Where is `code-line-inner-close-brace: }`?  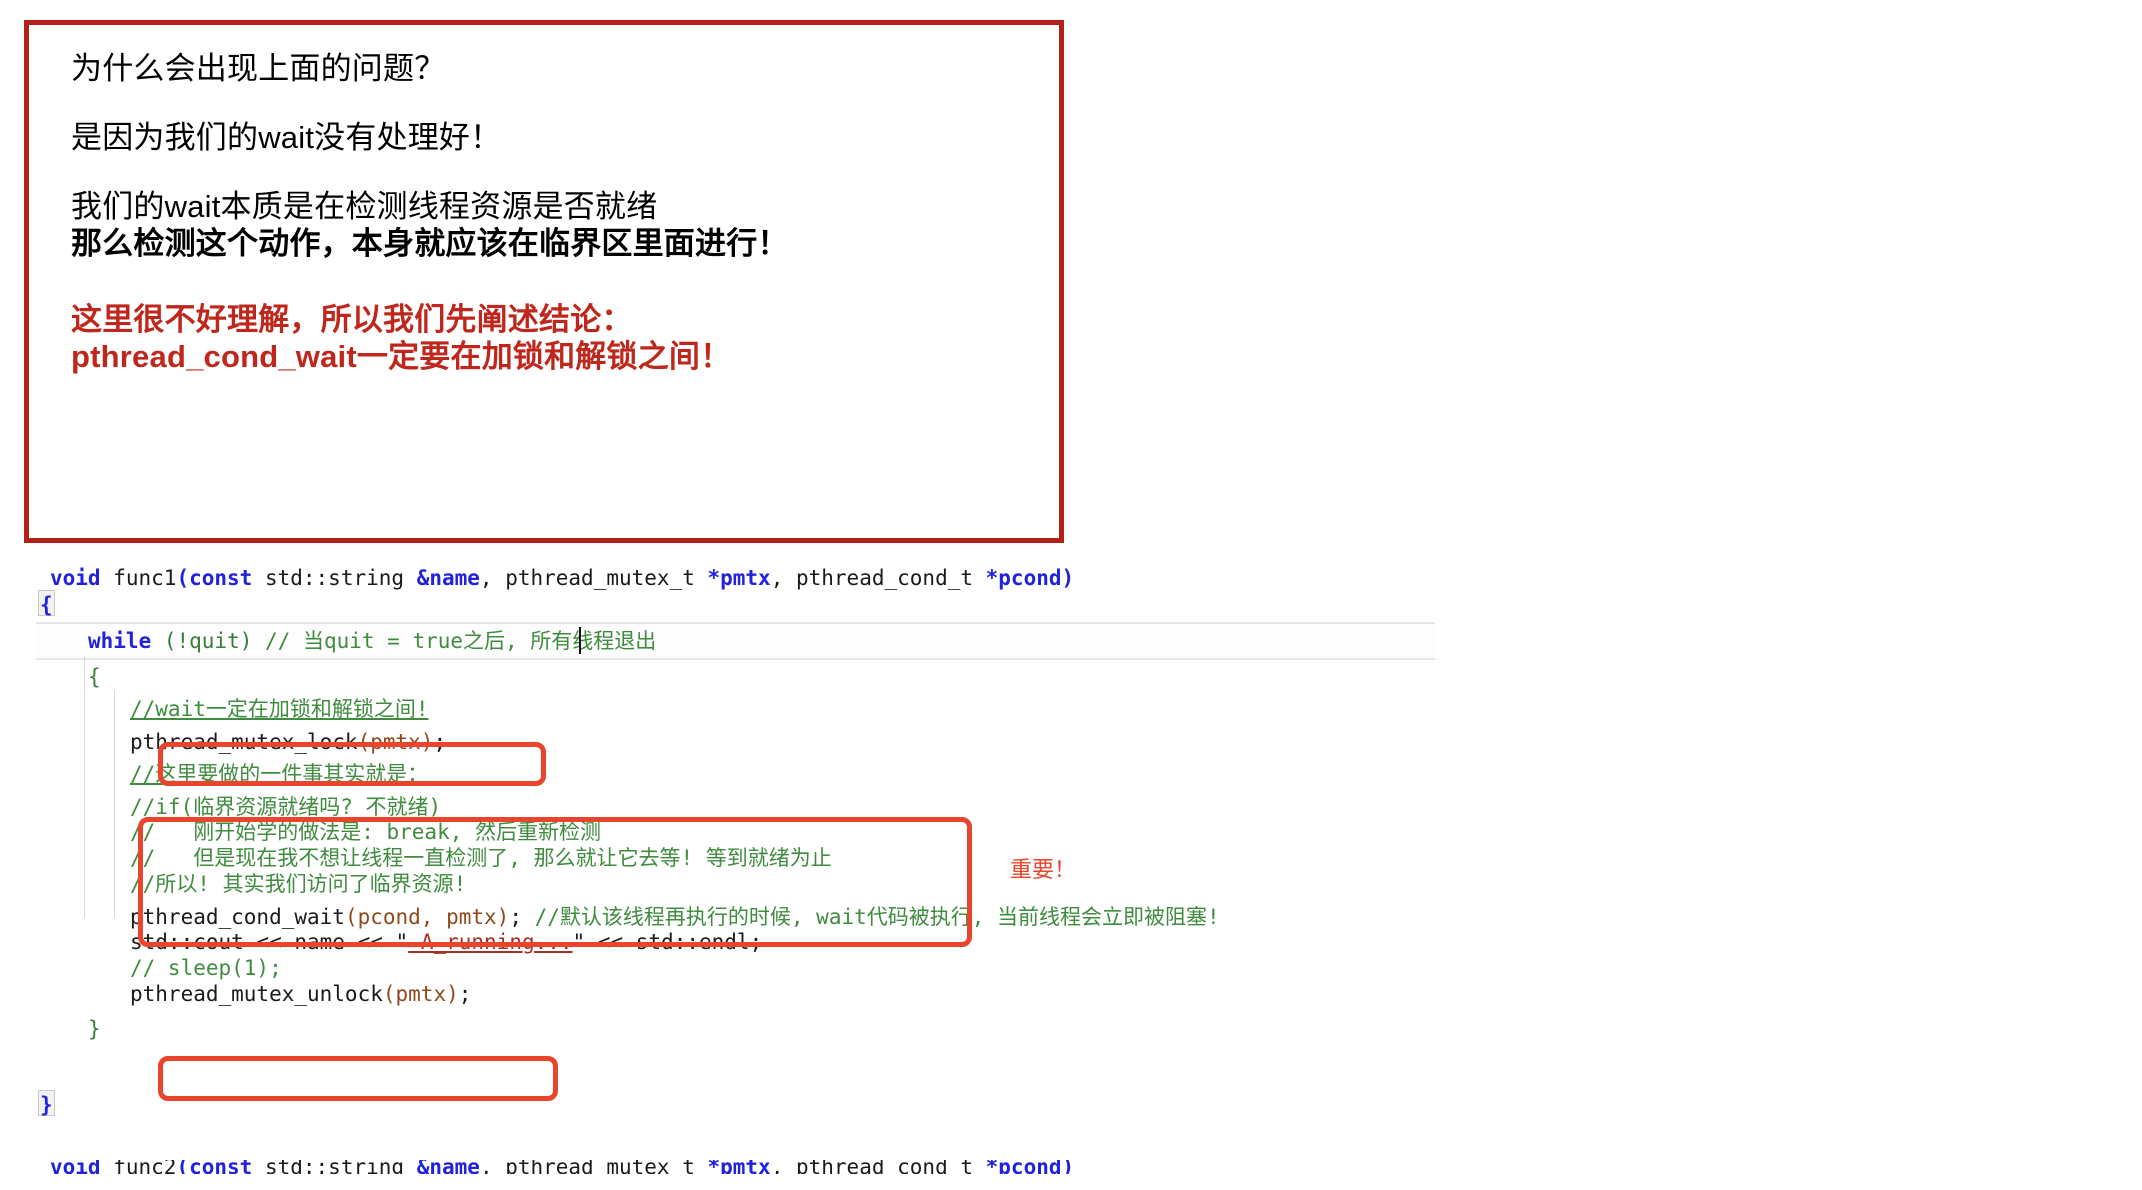 code-line-inner-close-brace: } is located at coordinates (94, 1029).